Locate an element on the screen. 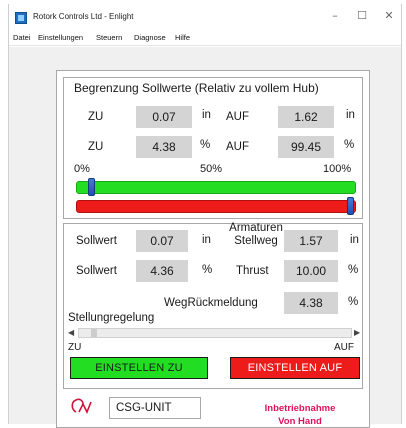 Image resolution: width=406 pixels, height=428 pixels. window-title: Rotork Controls Ltd - Enlight is located at coordinates (83, 16).